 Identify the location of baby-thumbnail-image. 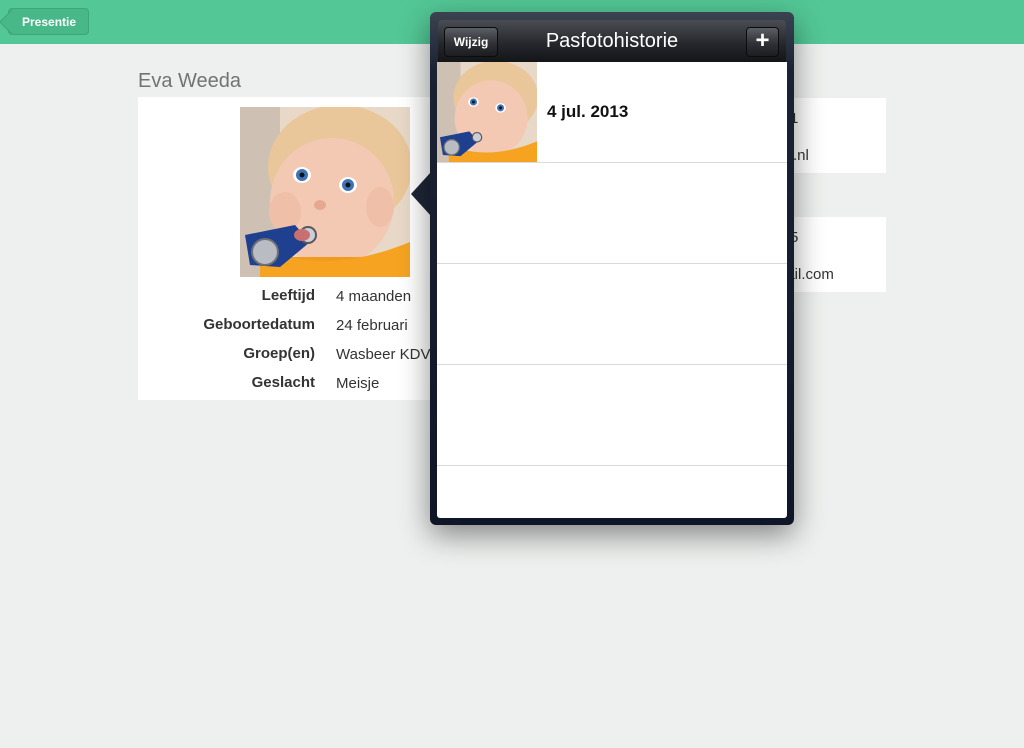
(487, 112).